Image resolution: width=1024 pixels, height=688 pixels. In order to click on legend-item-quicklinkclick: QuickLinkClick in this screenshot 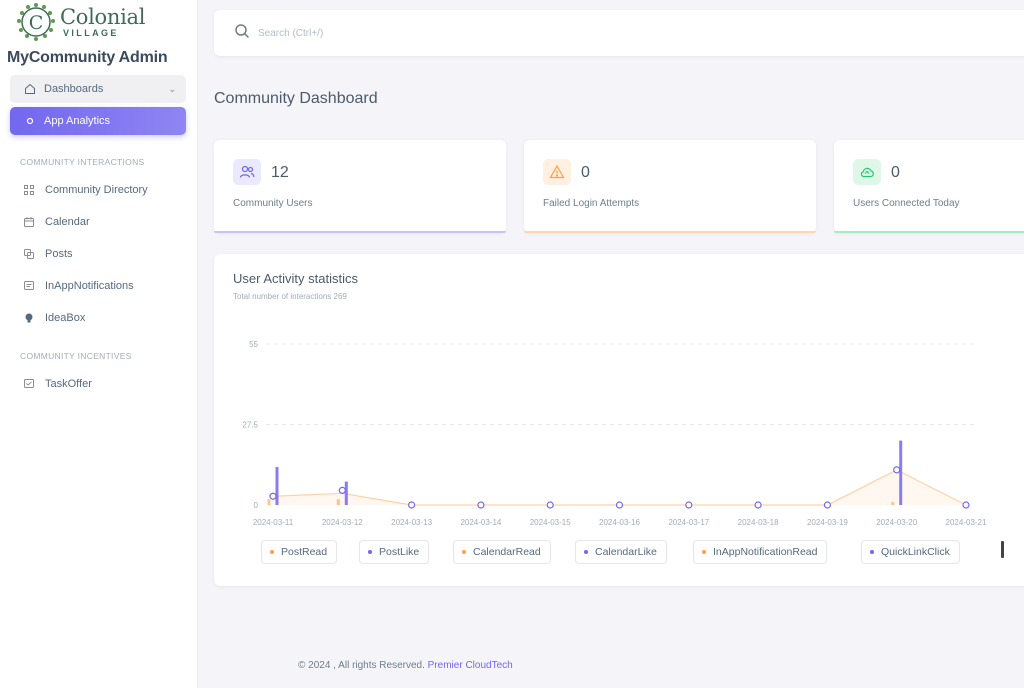, I will do `click(910, 552)`.